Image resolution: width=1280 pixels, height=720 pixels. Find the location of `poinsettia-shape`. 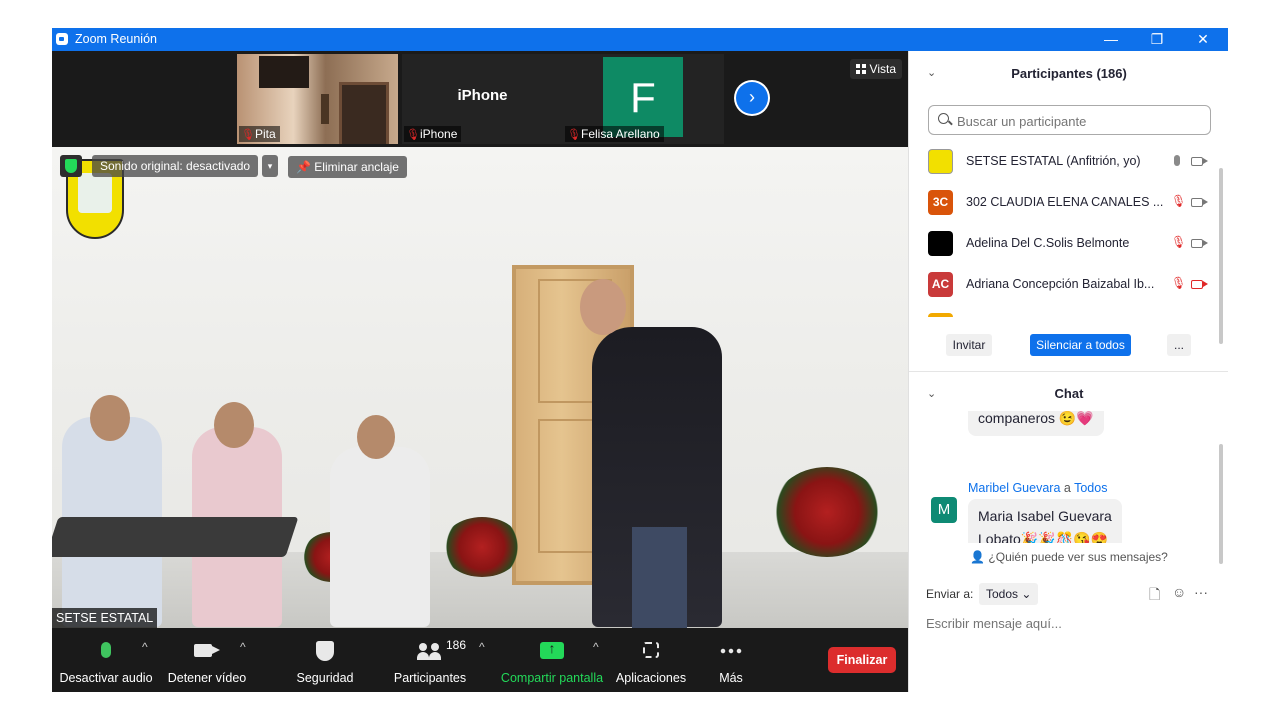

poinsettia-shape is located at coordinates (482, 547).